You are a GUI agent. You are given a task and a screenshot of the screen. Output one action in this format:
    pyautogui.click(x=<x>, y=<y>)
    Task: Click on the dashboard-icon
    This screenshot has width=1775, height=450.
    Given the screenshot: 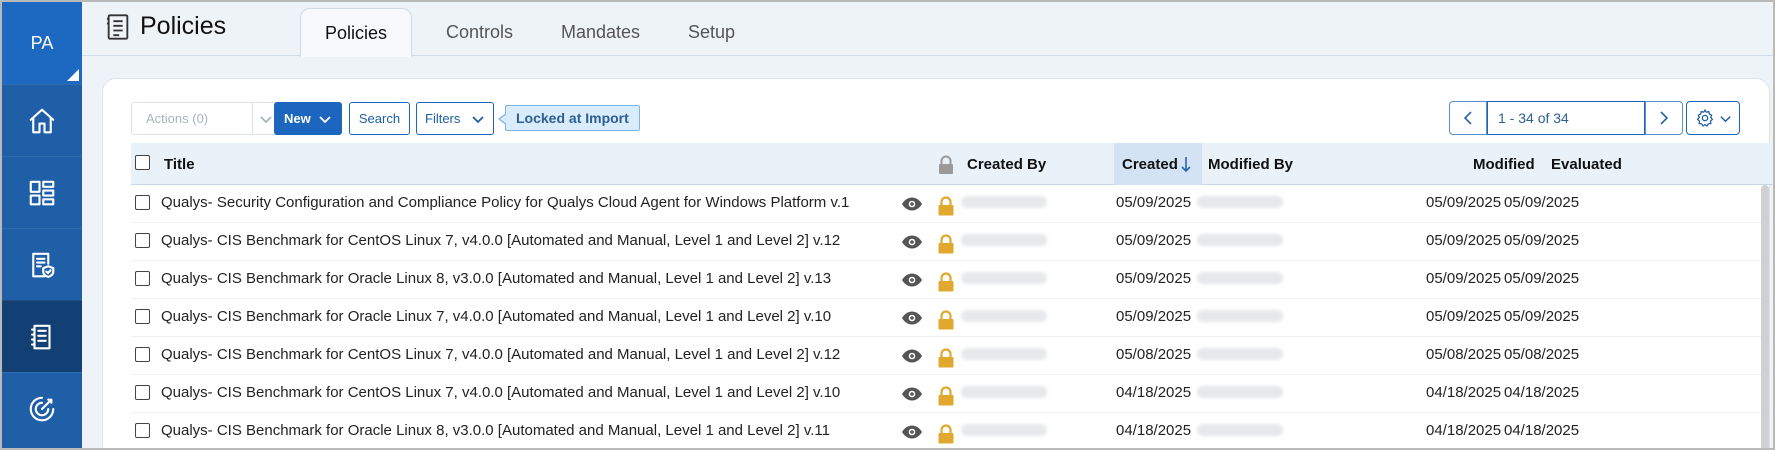 What is the action you would take?
    pyautogui.click(x=42, y=192)
    